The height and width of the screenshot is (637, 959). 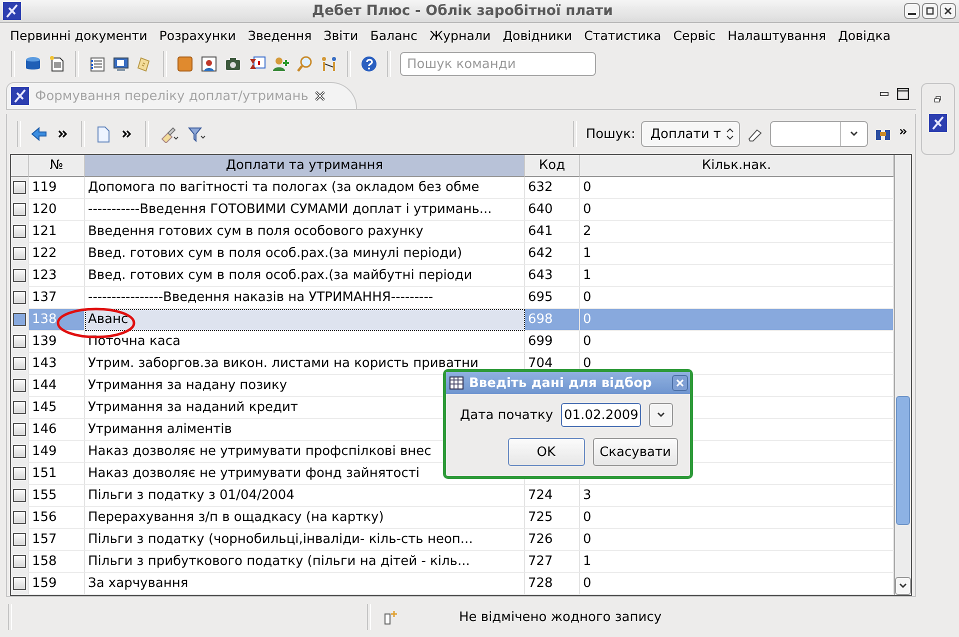 I want to click on table-cell: Введ. готових сум в поля особ.рах.(за майбутні періоди, so click(x=305, y=276).